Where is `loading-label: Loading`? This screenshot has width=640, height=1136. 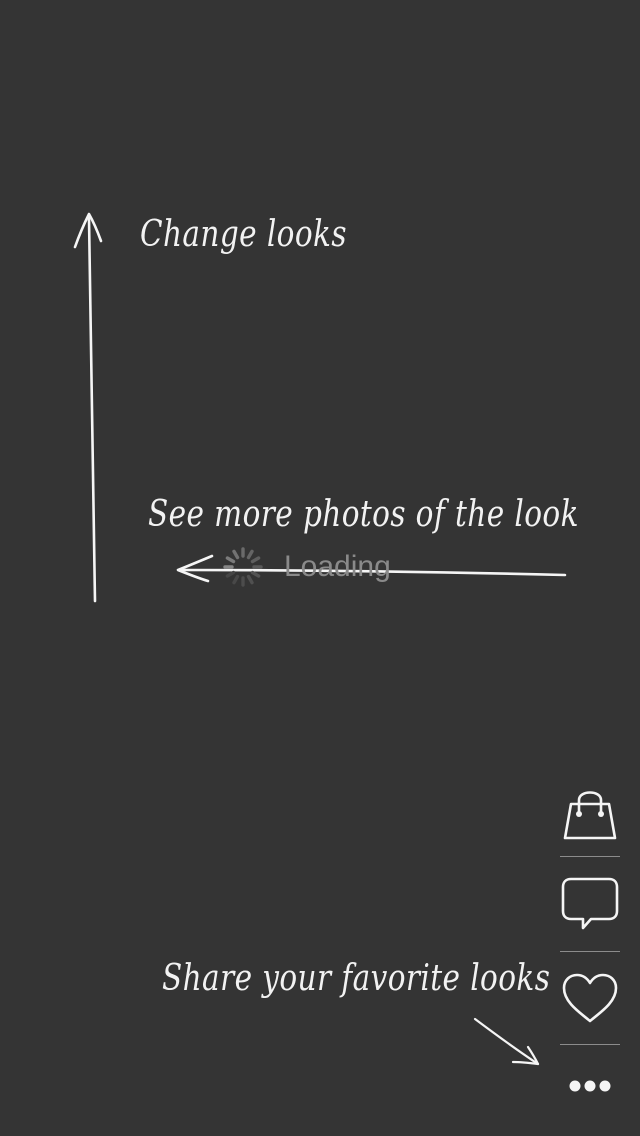 loading-label: Loading is located at coordinates (337, 566).